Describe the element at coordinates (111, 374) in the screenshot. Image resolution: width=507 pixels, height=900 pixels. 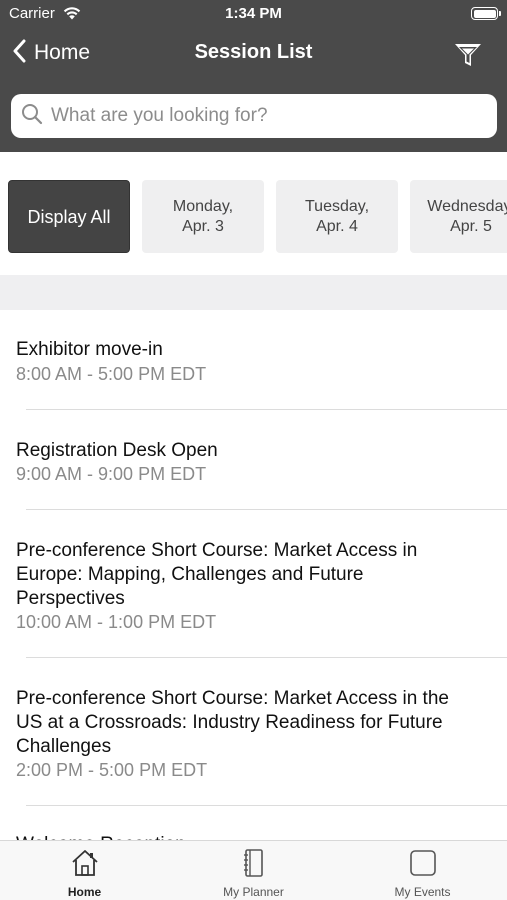
I see `session-time: 8:00 AM - 5:00 PM EDT` at that location.